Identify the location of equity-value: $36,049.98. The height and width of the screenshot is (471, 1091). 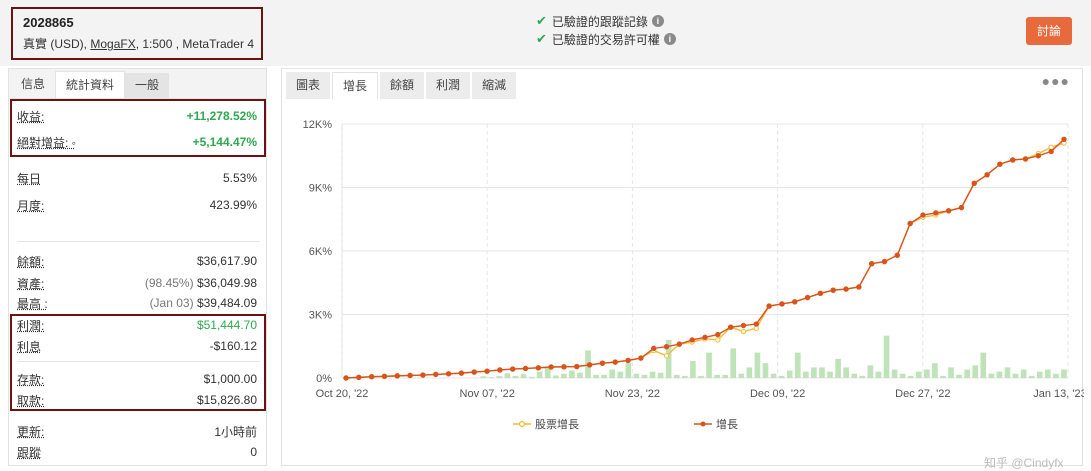
(226, 283).